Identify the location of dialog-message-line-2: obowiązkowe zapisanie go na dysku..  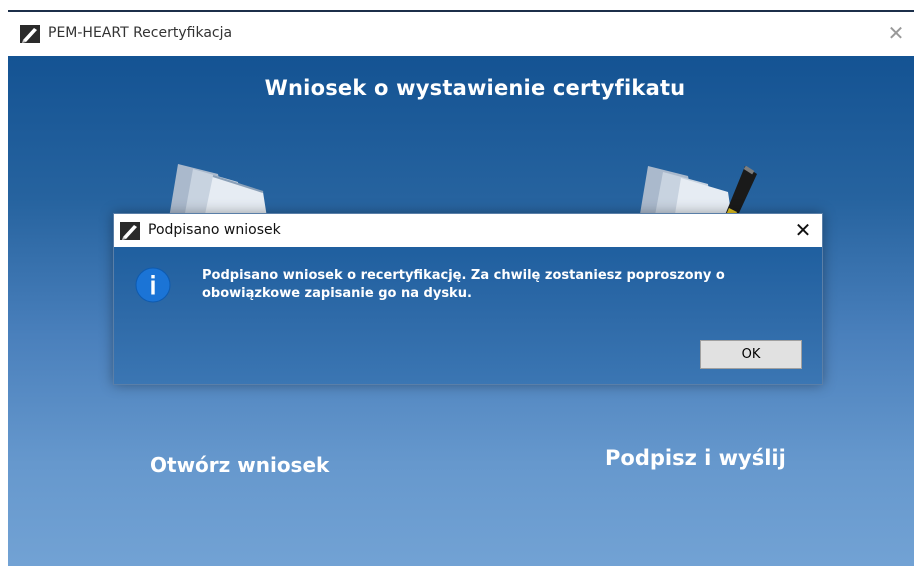
(337, 293).